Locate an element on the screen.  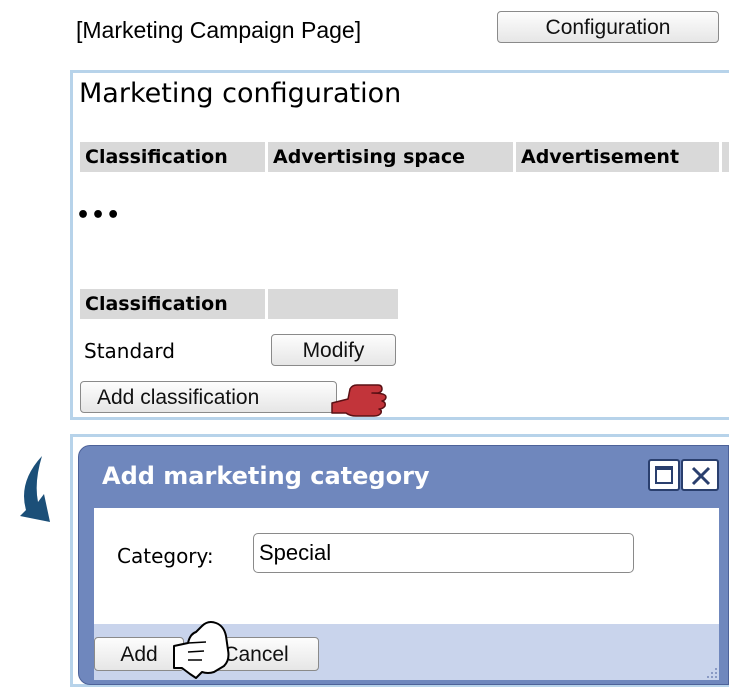
category-input: Special is located at coordinates (443, 553).